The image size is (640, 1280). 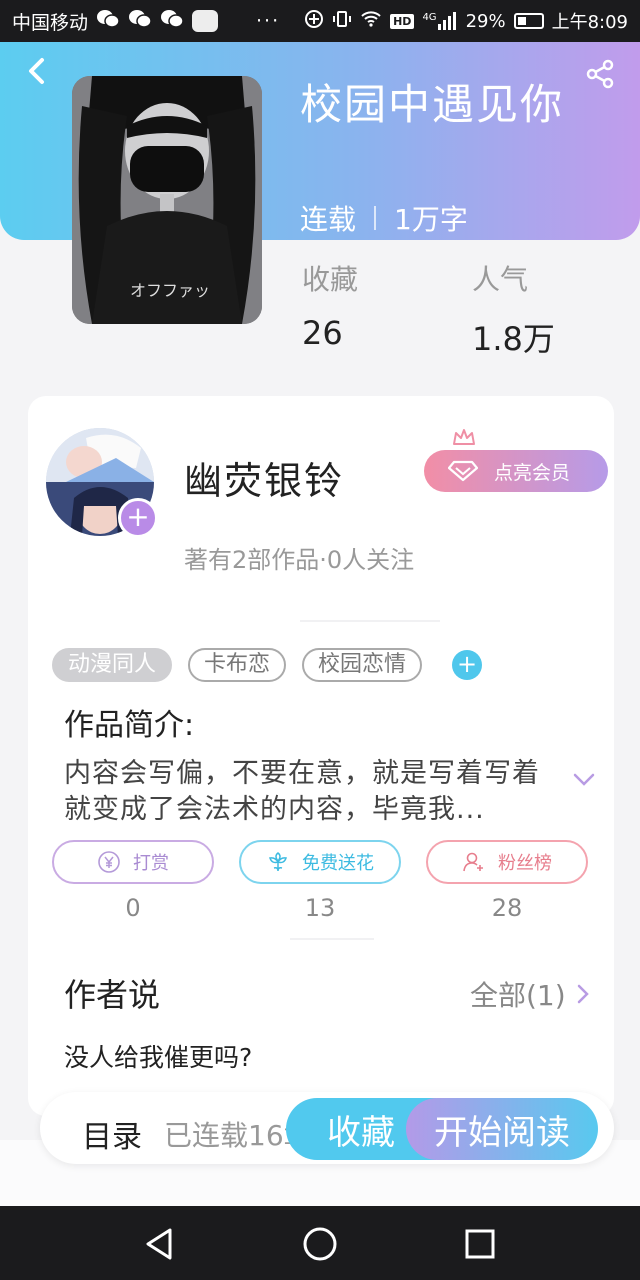 I want to click on wifi-icon, so click(x=371, y=21).